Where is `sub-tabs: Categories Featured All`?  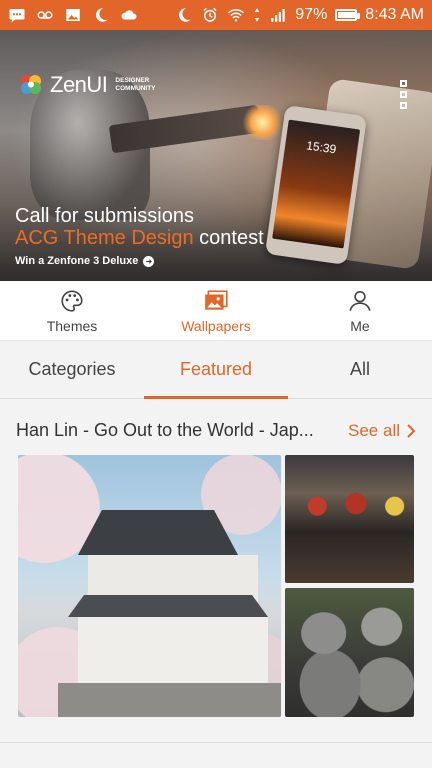 sub-tabs: Categories Featured All is located at coordinates (216, 370).